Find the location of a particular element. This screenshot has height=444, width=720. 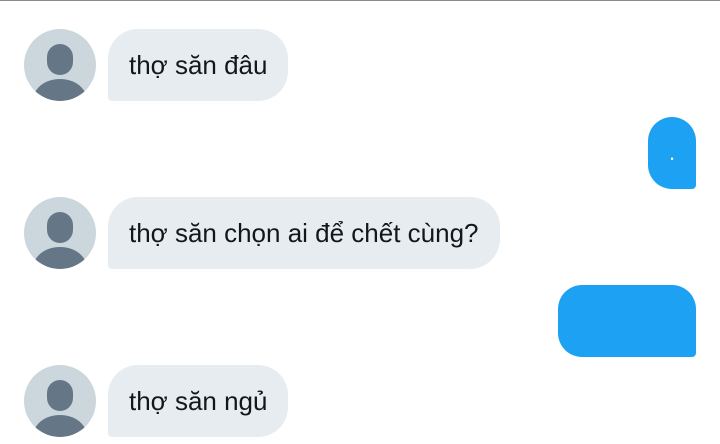

message-text: thợ săn chọn ai để chết cùng? is located at coordinates (304, 232).